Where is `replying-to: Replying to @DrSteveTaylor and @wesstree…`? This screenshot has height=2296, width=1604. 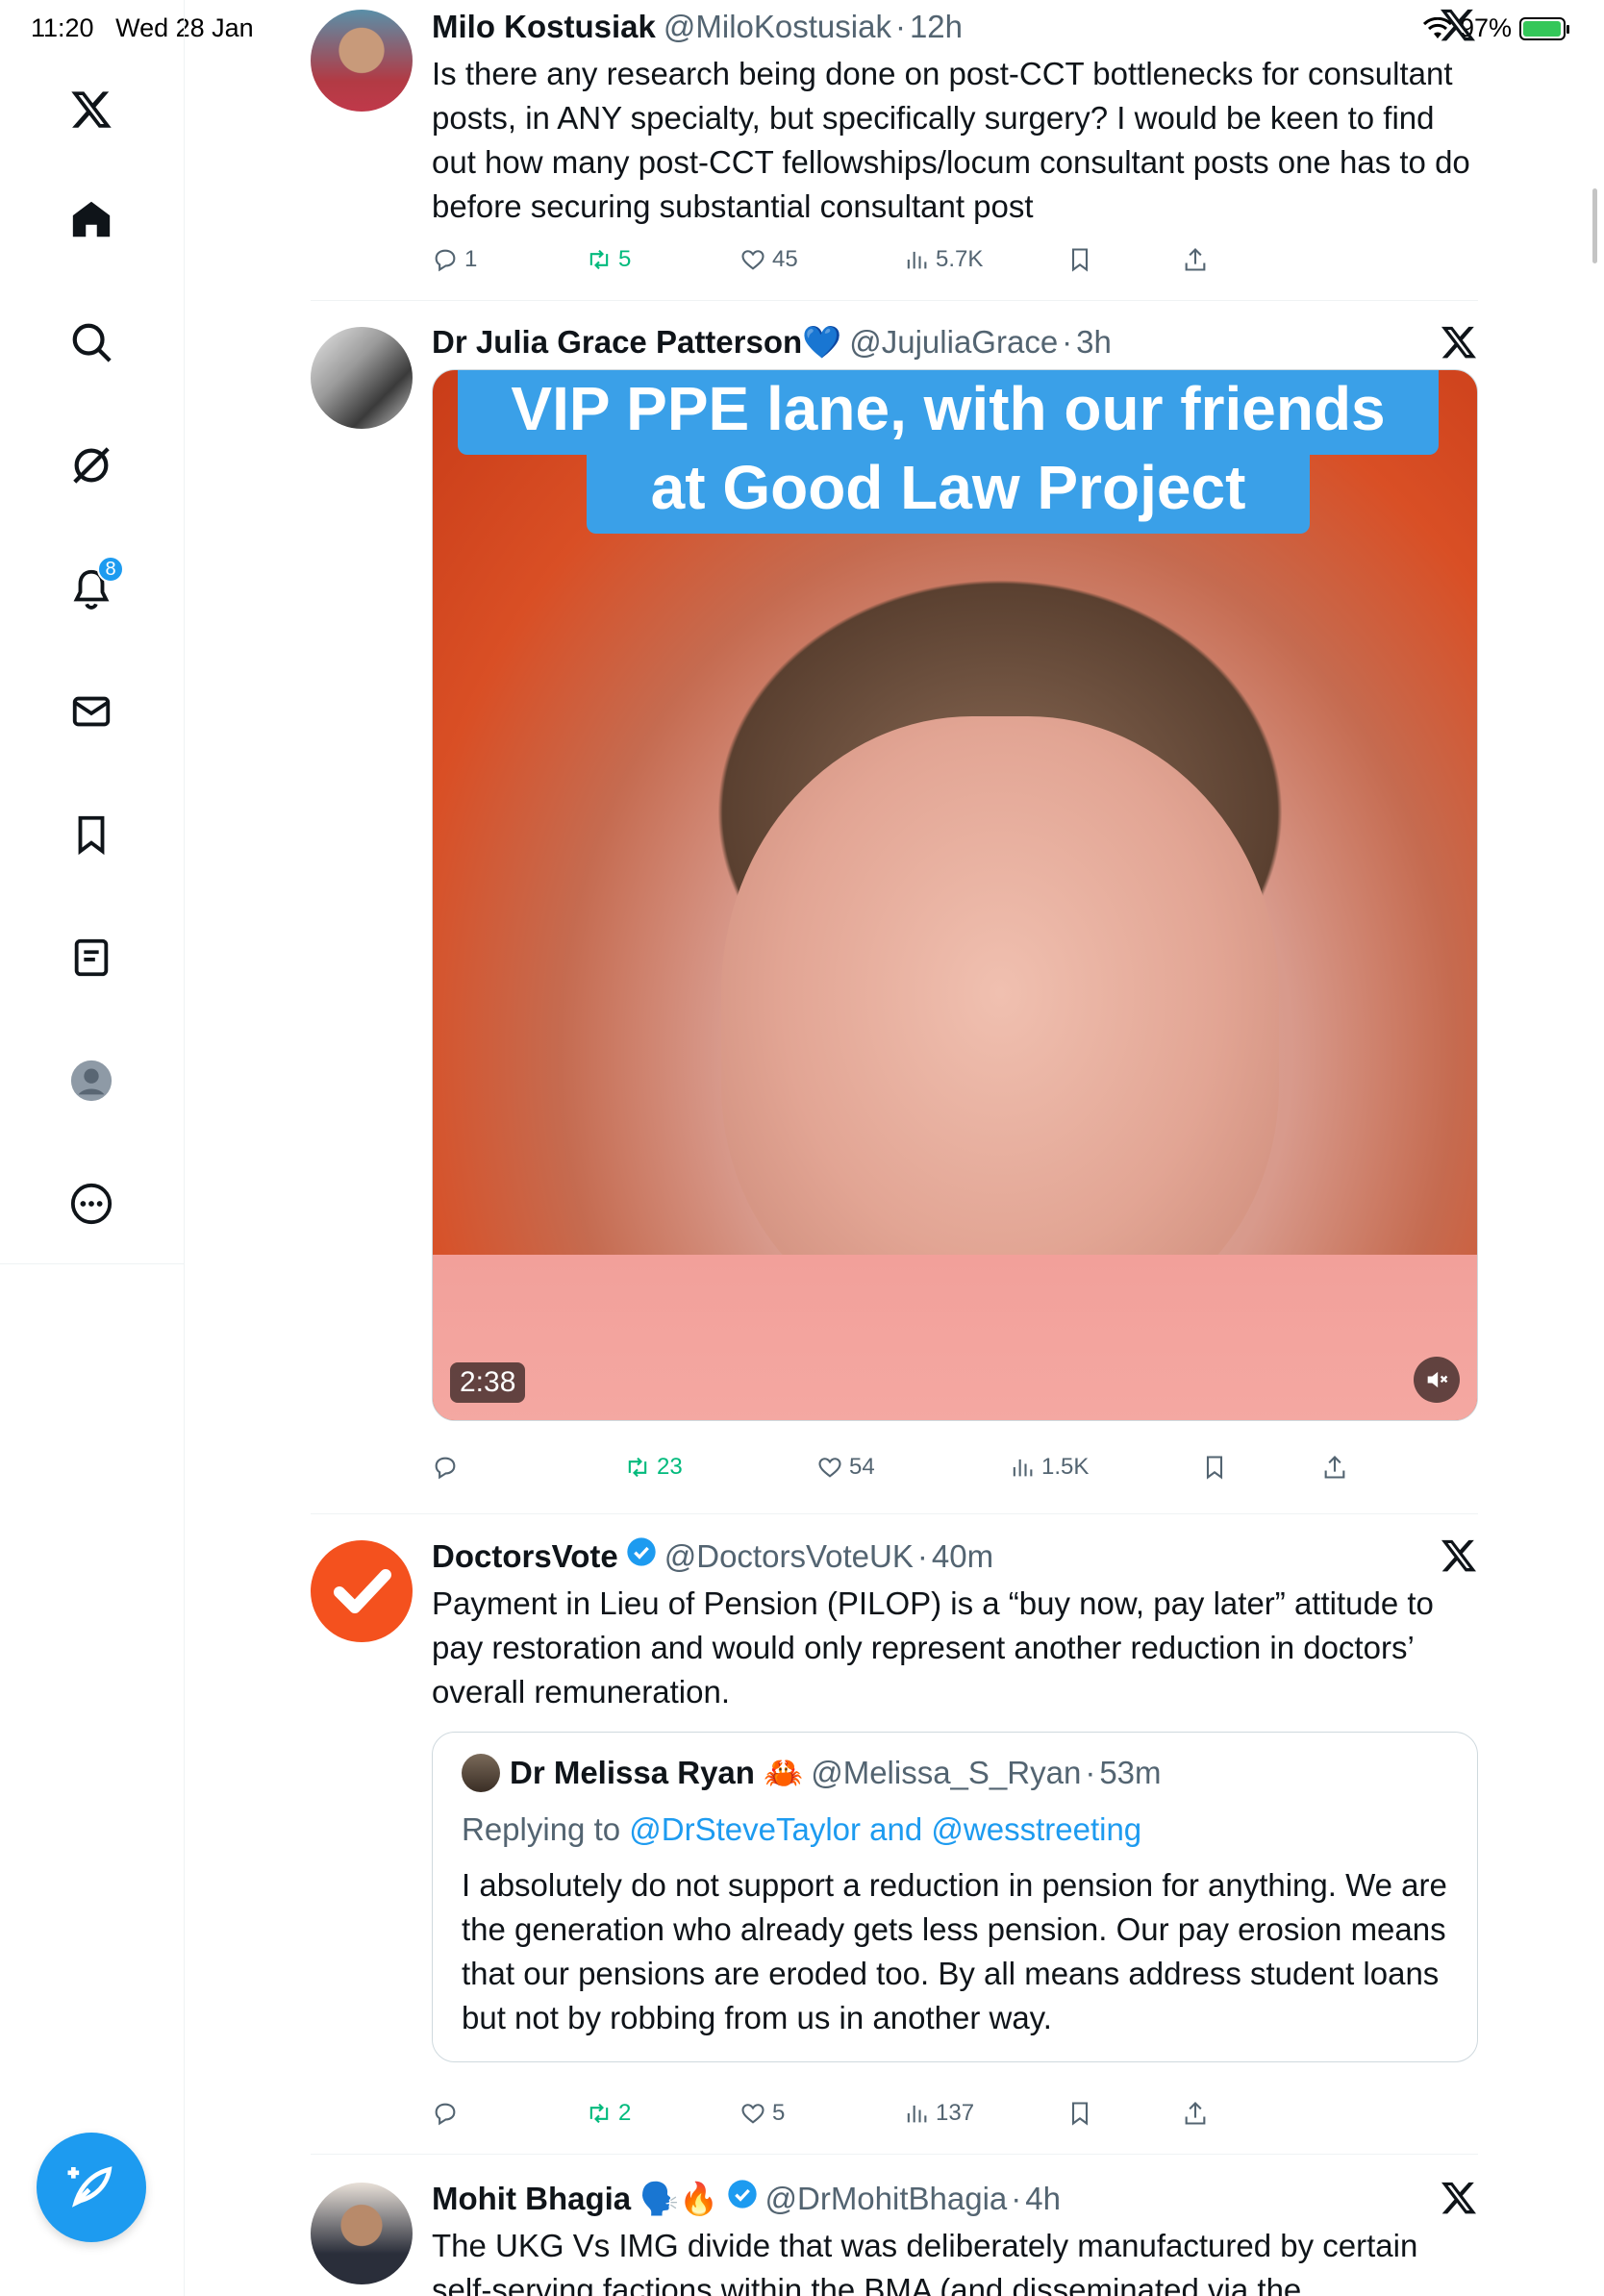 replying-to: Replying to @DrSteveTaylor and @wesstree… is located at coordinates (802, 1829).